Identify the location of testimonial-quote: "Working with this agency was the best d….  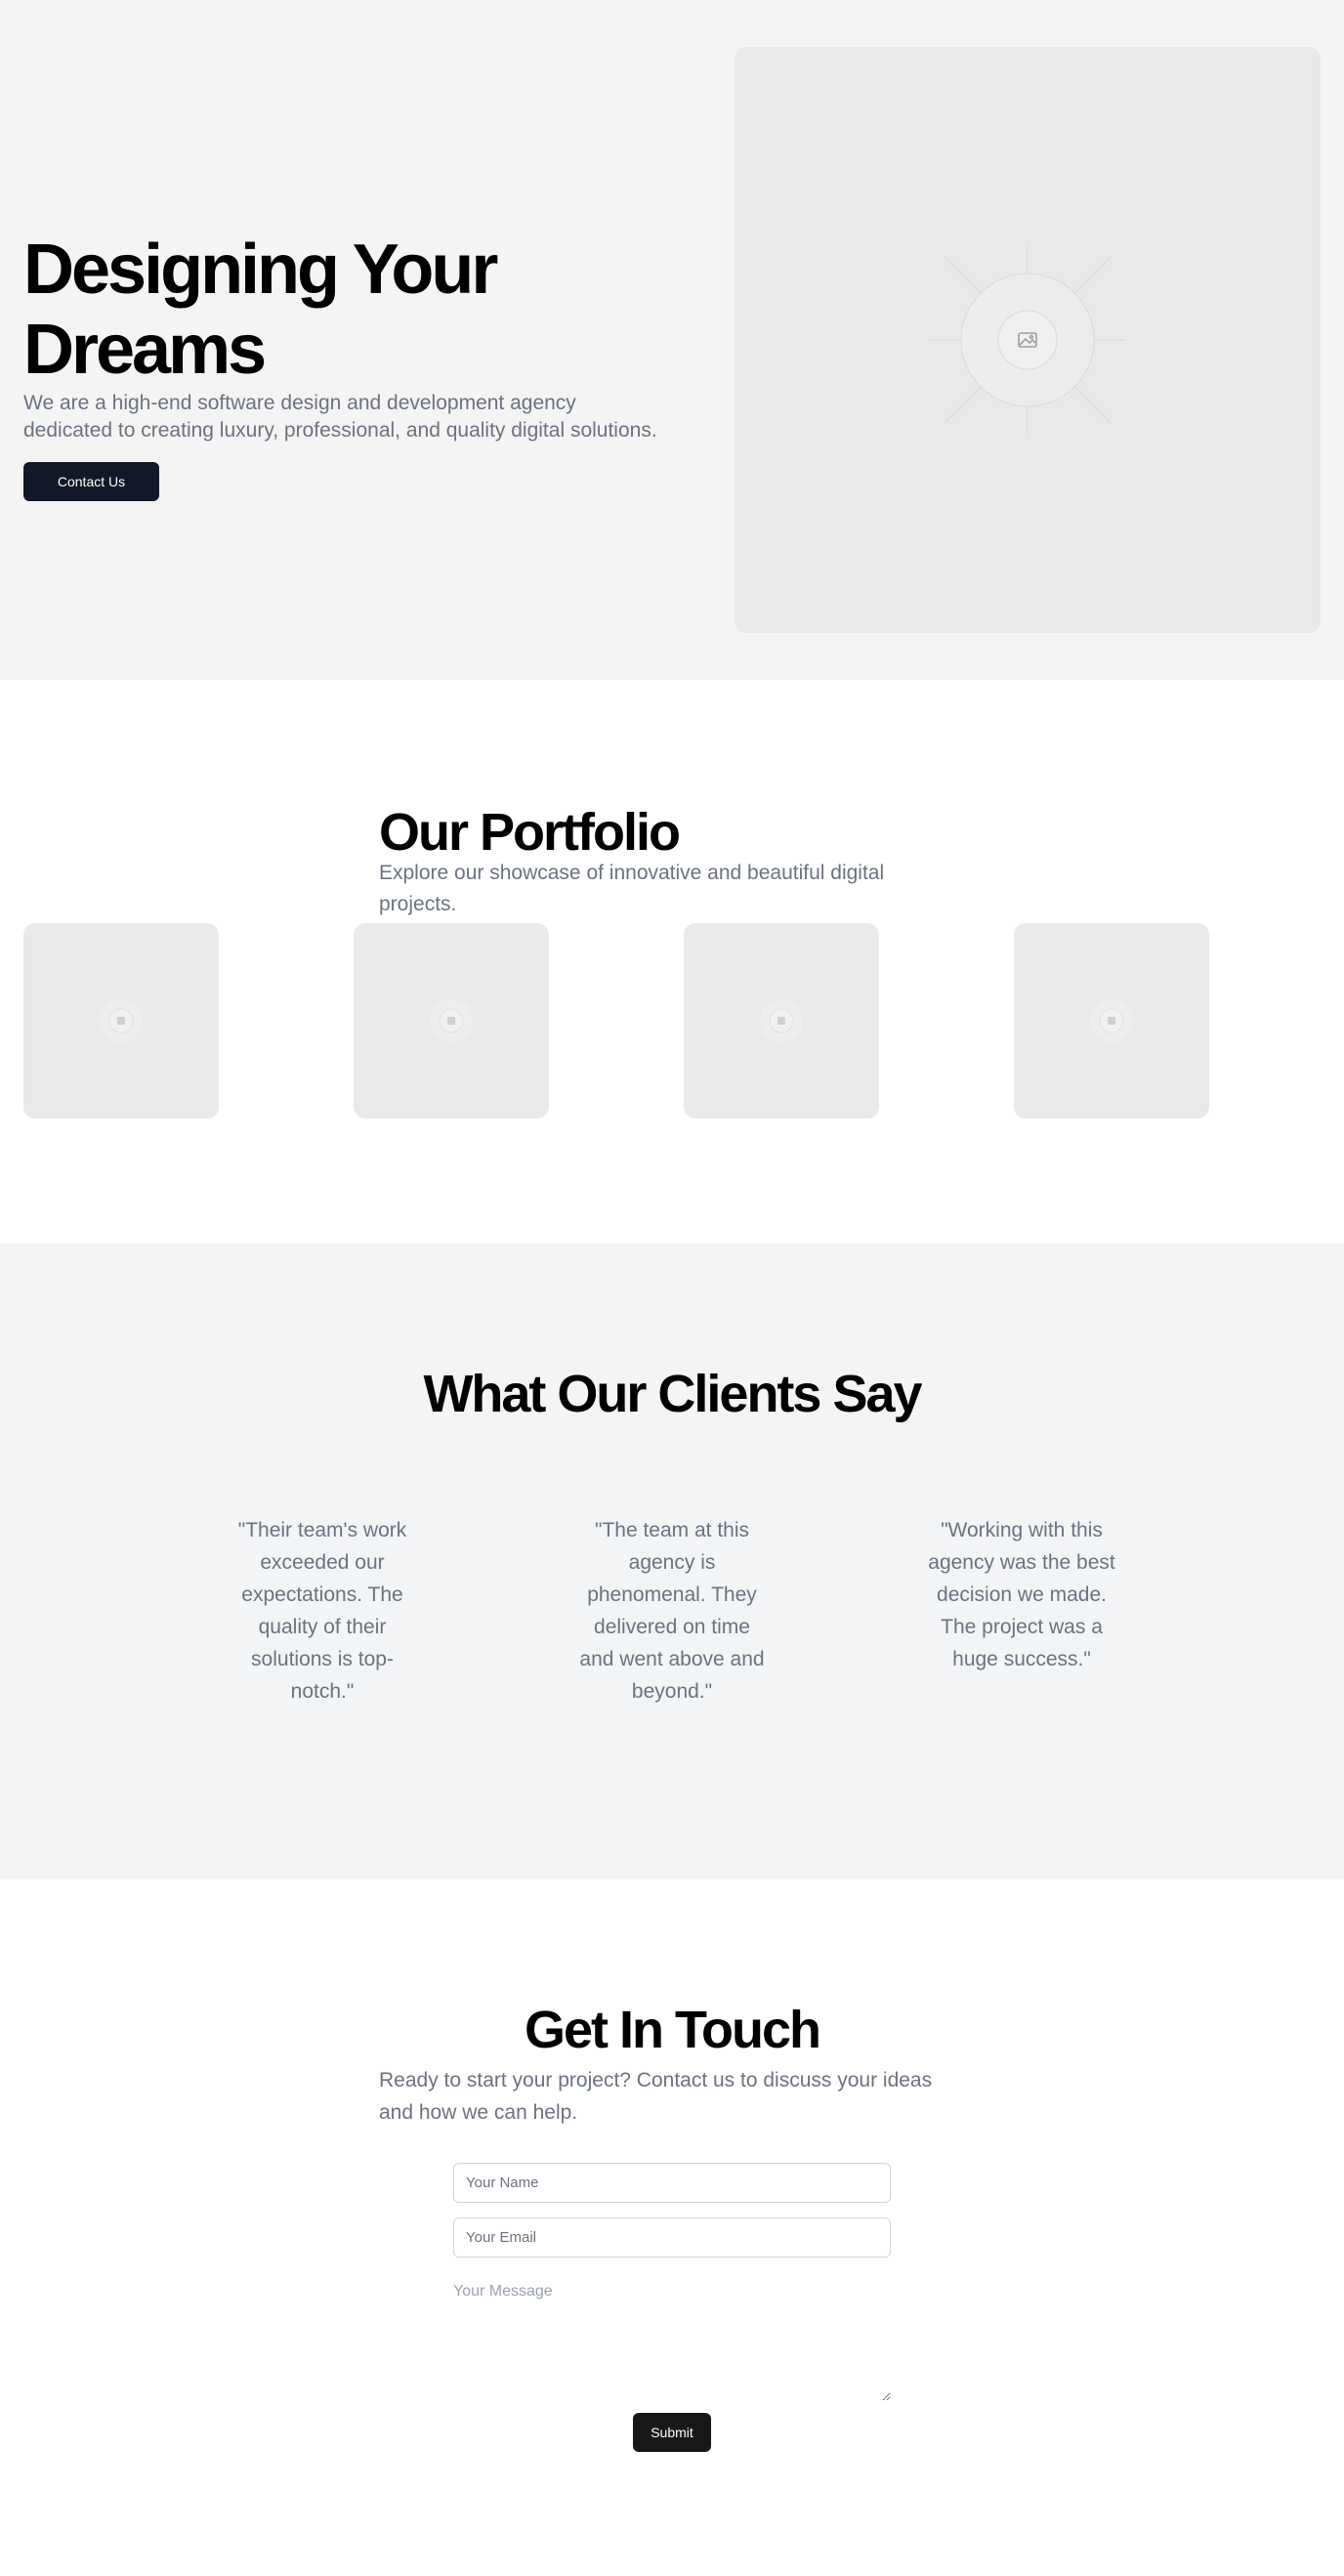
(1021, 1594).